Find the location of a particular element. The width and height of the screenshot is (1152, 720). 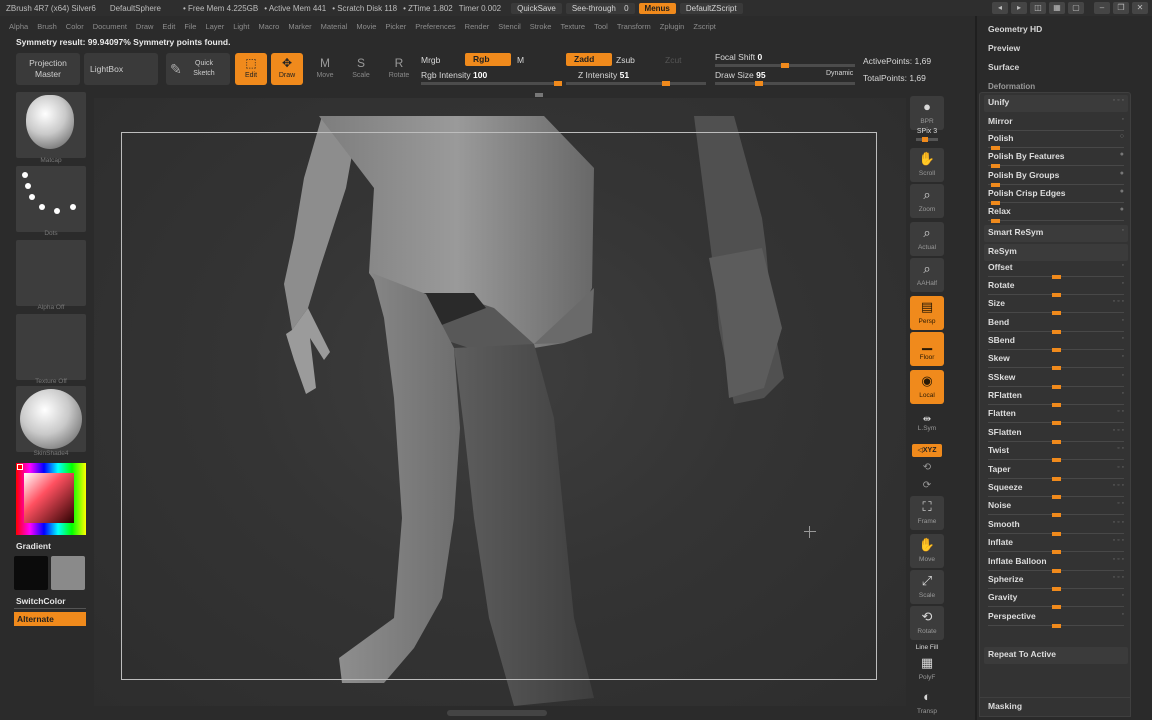

menu-draw: Draw is located at coordinates (145, 26).